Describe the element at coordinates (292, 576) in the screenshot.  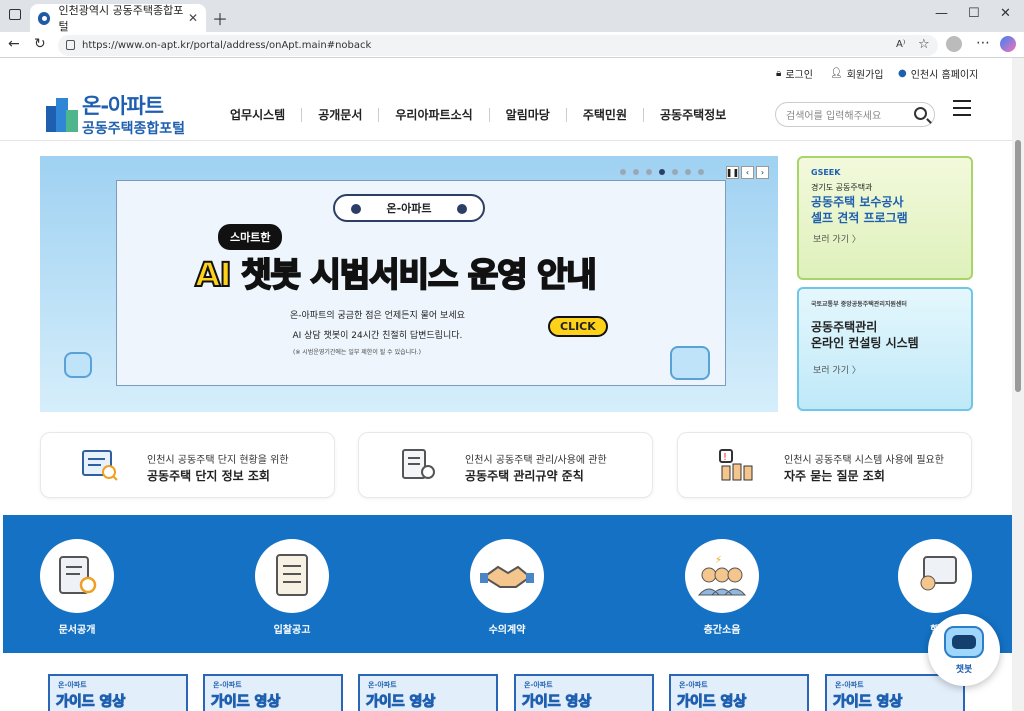
I see `bid-notice-icon` at that location.